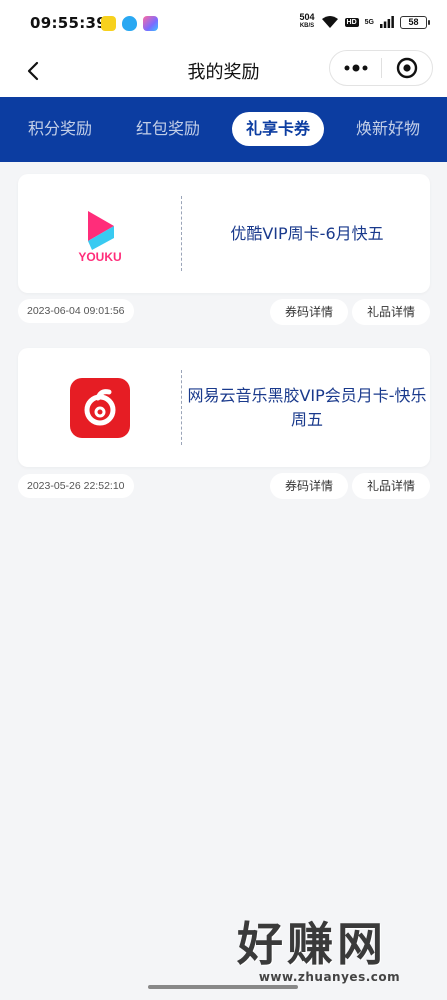 The height and width of the screenshot is (1000, 447). Describe the element at coordinates (76, 311) in the screenshot. I see `reward-date: 2023-06-04 09:01:56` at that location.